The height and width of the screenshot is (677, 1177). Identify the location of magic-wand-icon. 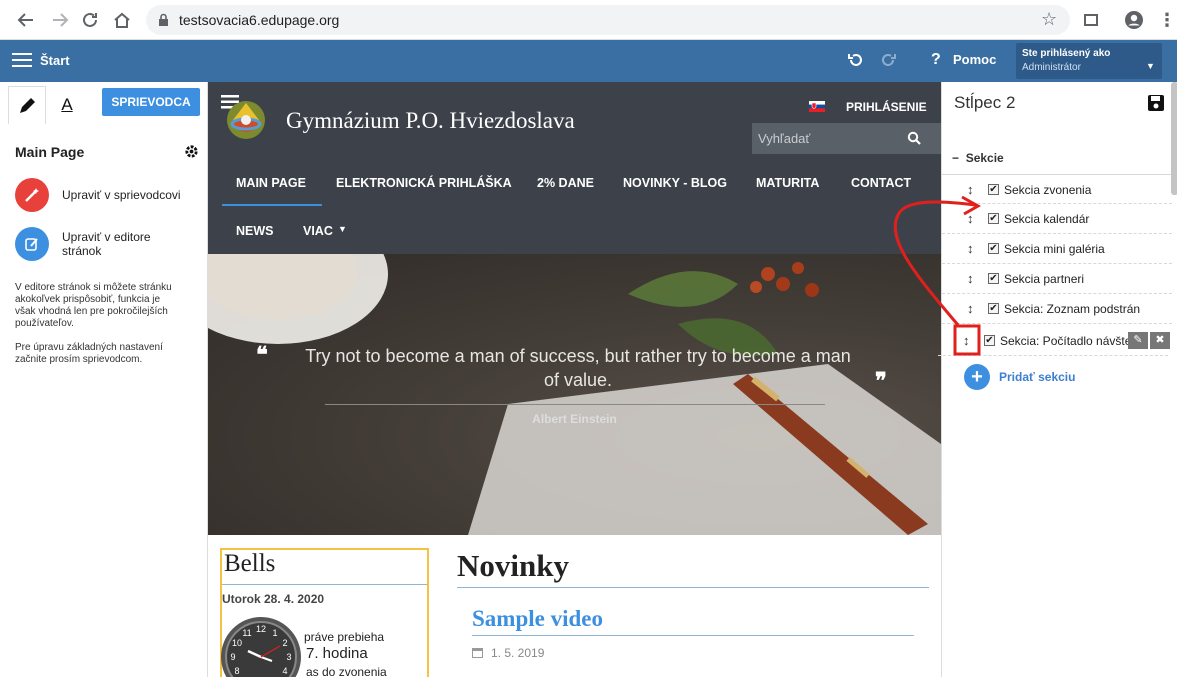
(32, 195).